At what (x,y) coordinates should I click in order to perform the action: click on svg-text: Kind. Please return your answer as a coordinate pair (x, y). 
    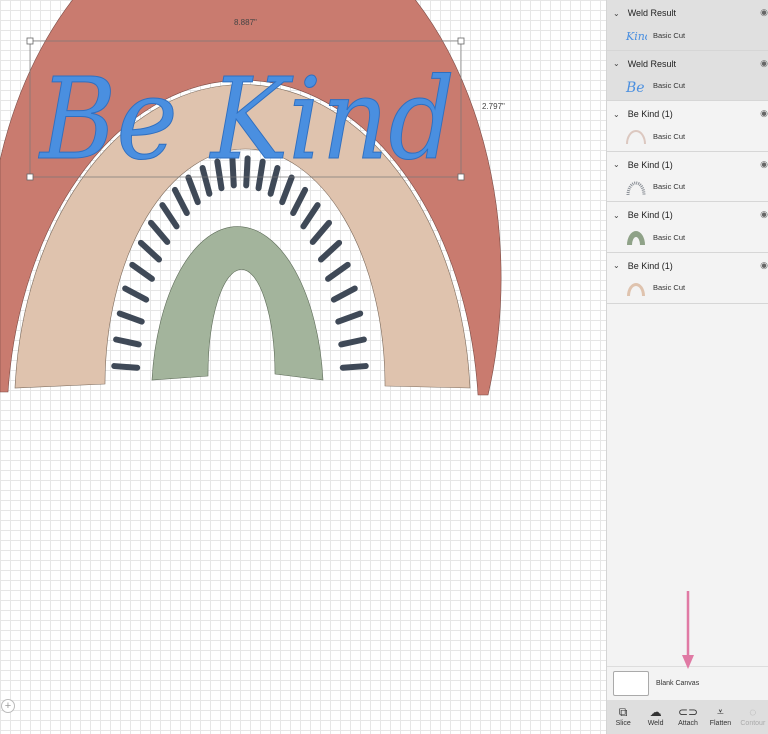
    Looking at the image, I should click on (636, 36).